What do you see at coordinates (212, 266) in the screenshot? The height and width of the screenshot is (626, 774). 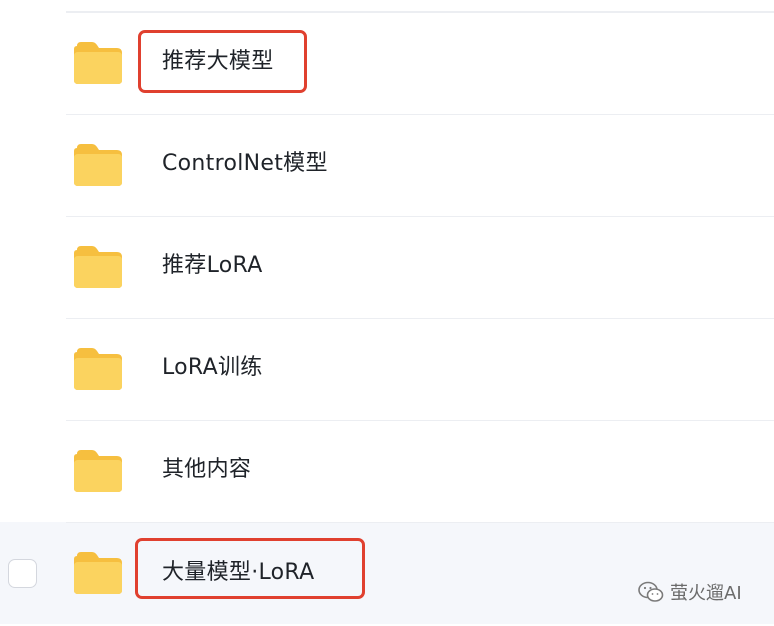 I see `file-name: 推荐LoRA` at bounding box center [212, 266].